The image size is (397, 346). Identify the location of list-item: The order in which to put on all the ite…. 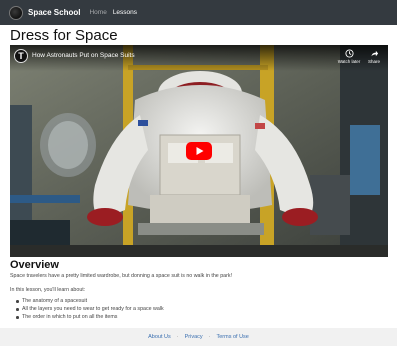
(90, 317).